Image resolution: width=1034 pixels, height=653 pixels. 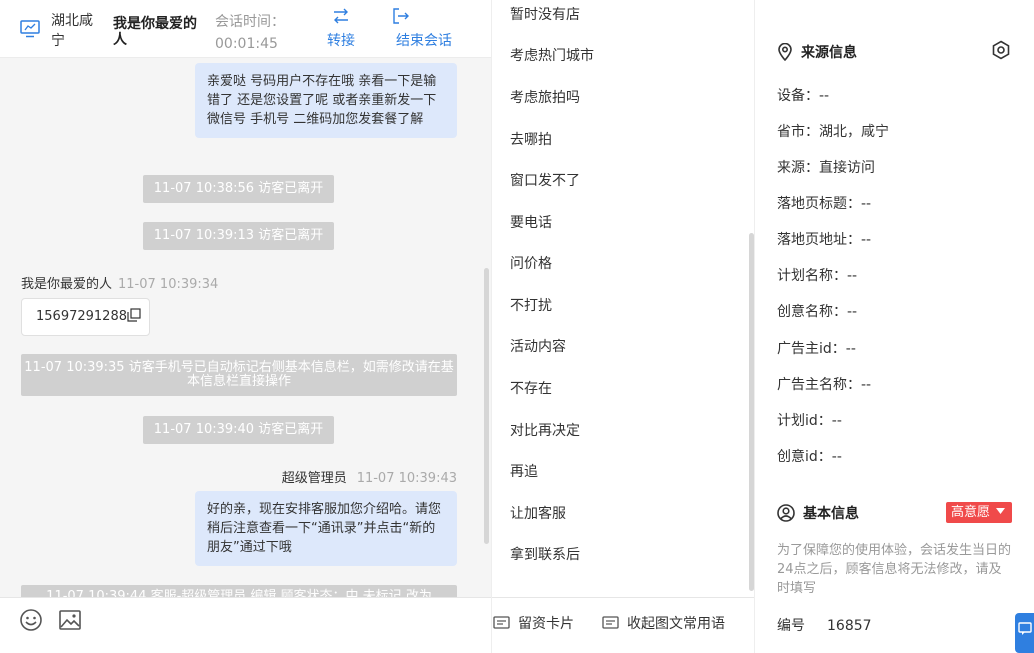 I want to click on quick-reply-item: 去哪拍, so click(x=531, y=139).